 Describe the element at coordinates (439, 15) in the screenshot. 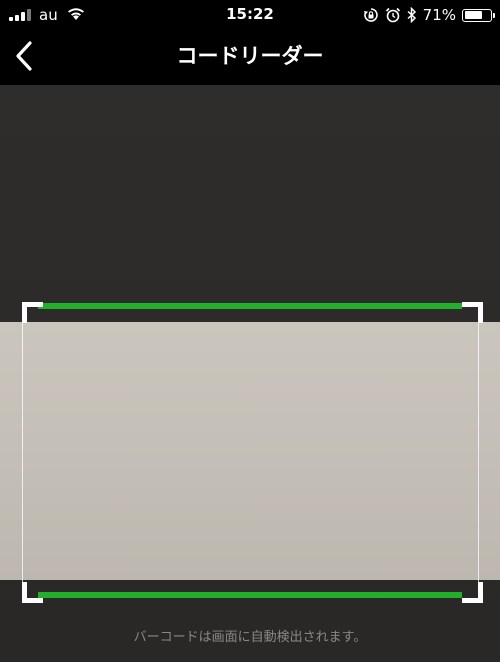

I see `battery-percentage: 71%` at that location.